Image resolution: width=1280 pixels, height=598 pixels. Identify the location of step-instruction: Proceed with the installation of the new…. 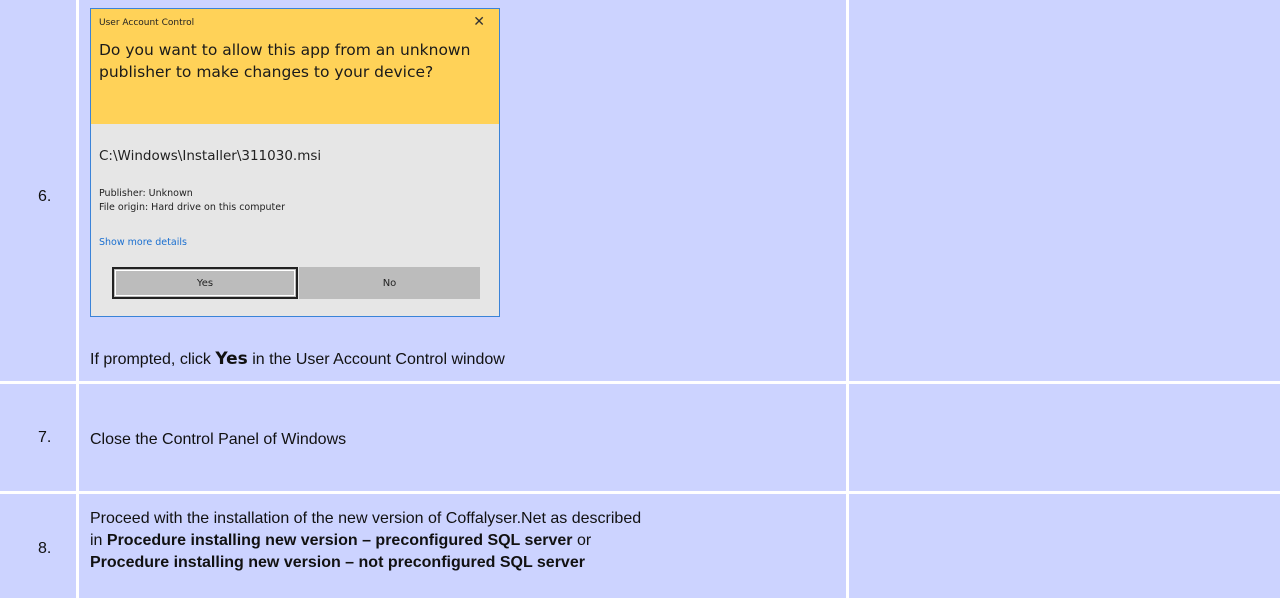
(365, 541).